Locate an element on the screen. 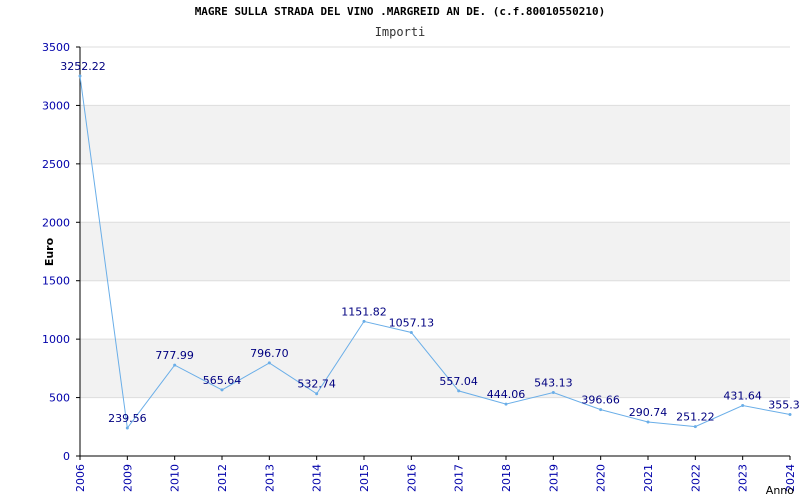  data-label: 290.74 is located at coordinates (648, 412).